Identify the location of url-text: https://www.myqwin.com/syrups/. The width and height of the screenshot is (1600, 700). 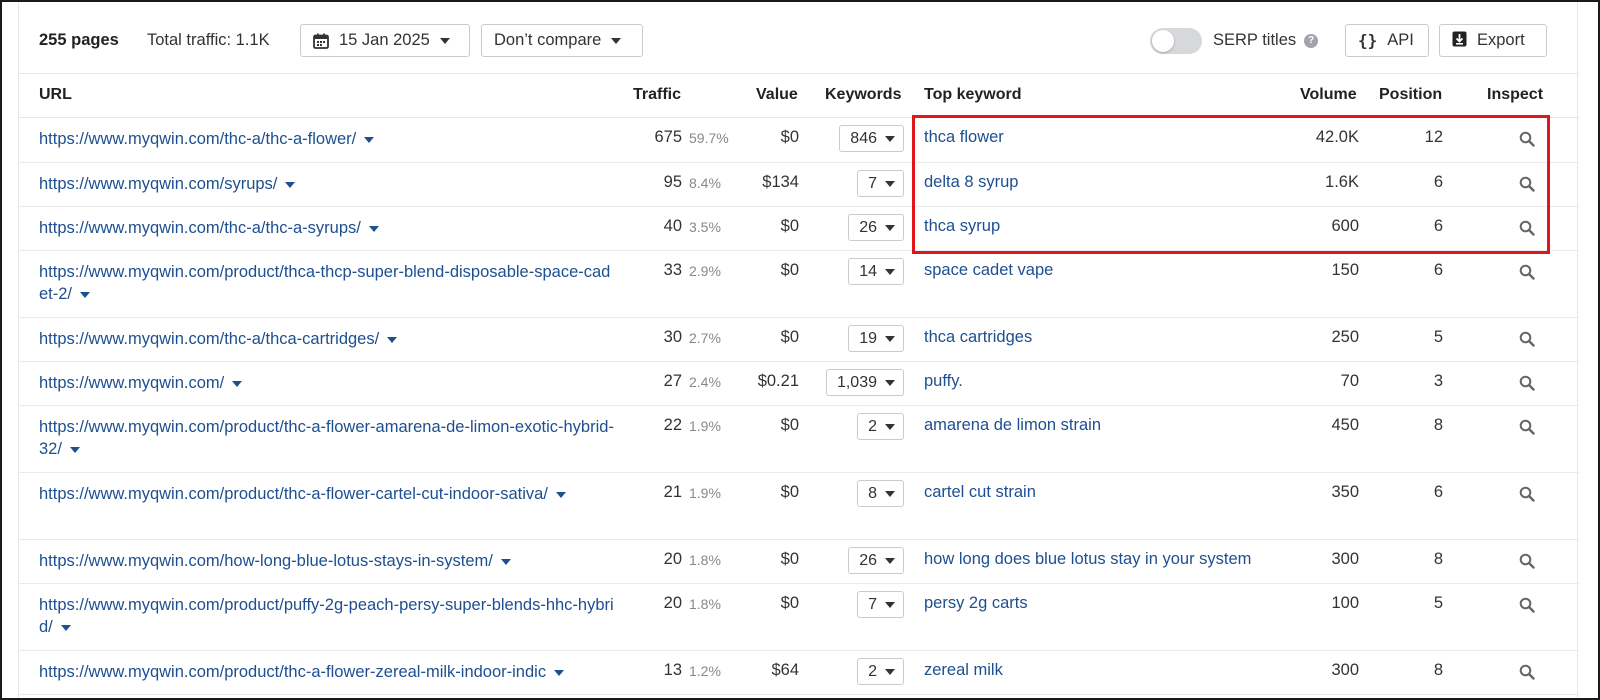
(158, 184).